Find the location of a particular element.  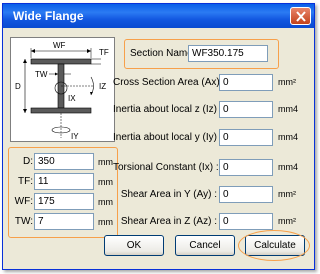

prop-unit-ax: mm² is located at coordinates (287, 82).